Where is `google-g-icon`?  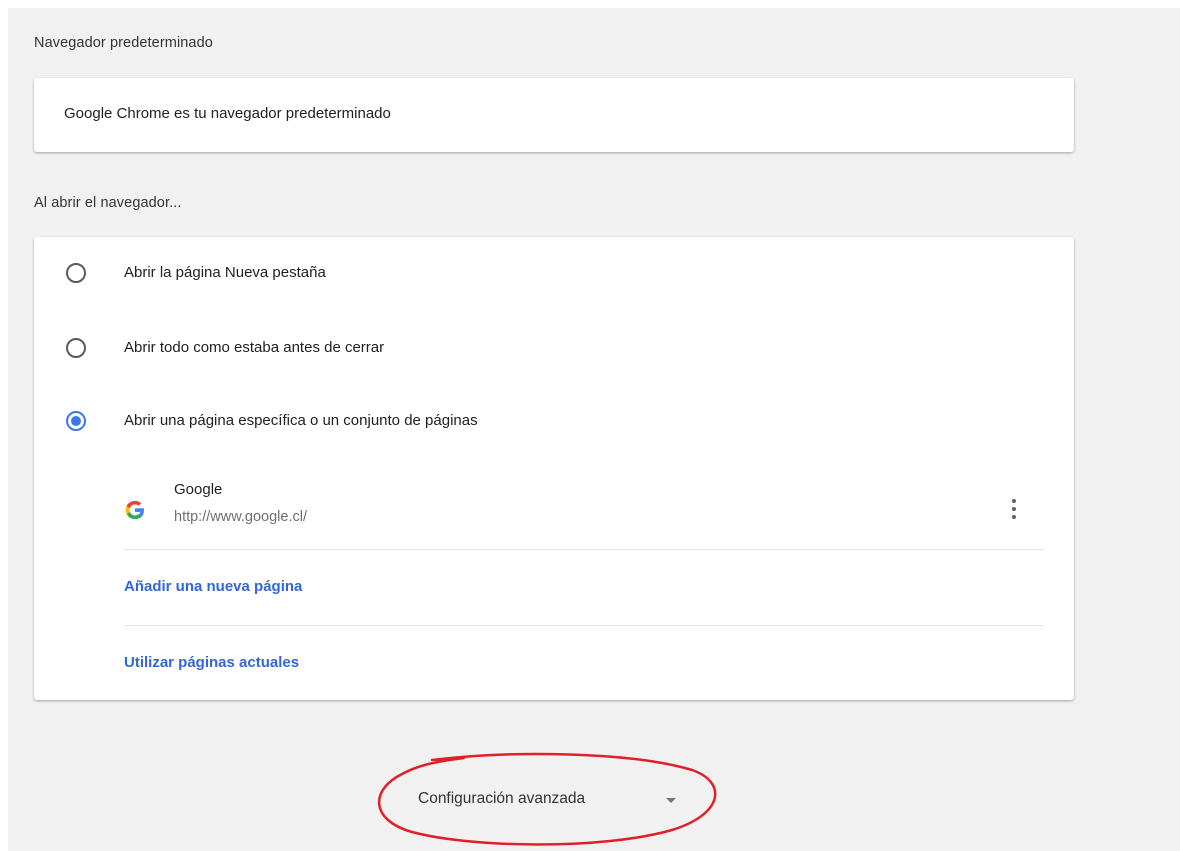 google-g-icon is located at coordinates (134, 510).